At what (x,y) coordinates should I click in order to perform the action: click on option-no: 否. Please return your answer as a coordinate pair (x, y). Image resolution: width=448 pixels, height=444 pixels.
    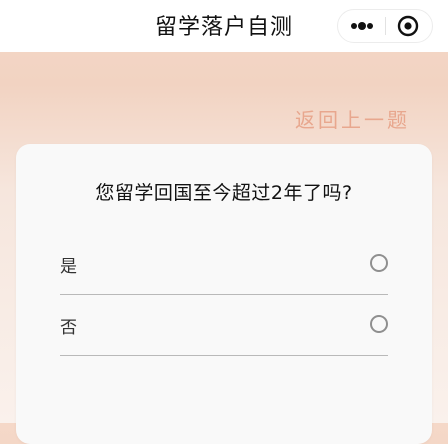
    Looking at the image, I should click on (224, 327).